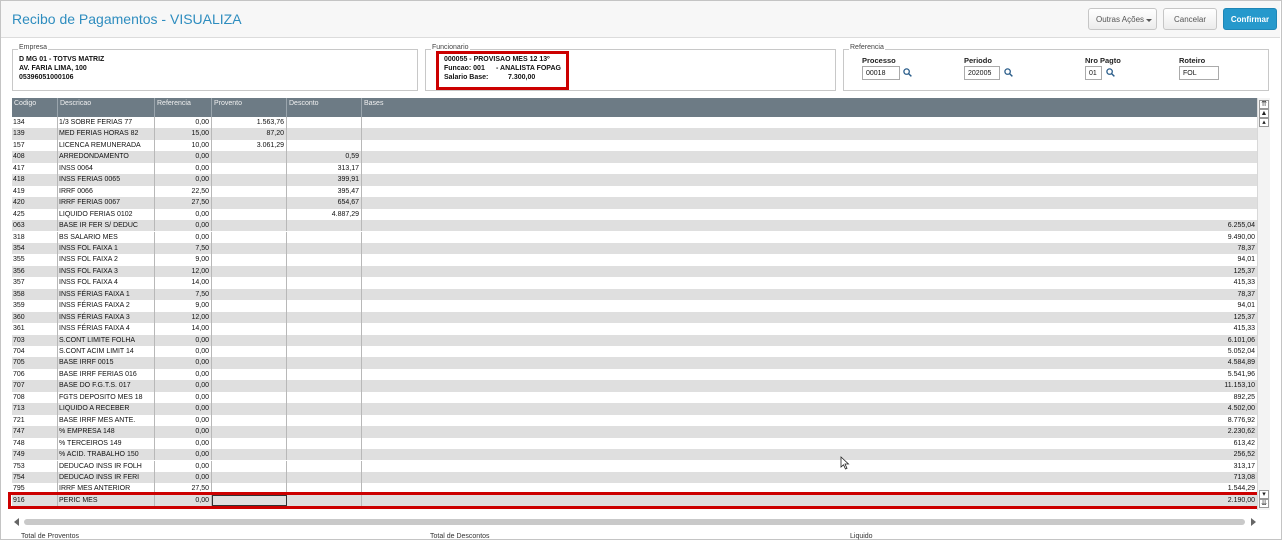 Image resolution: width=1282 pixels, height=540 pixels. I want to click on cell-referencia: 12,00, so click(183, 317).